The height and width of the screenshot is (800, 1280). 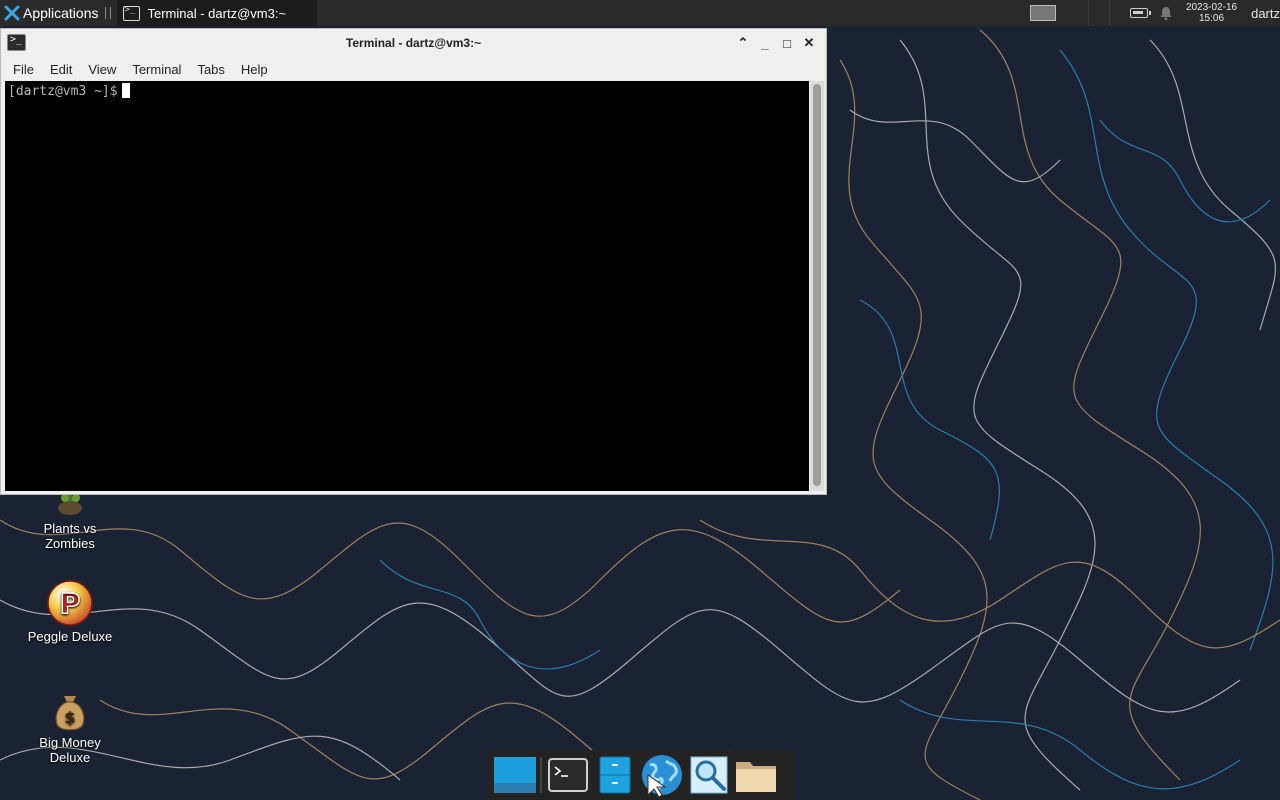 What do you see at coordinates (61, 13) in the screenshot?
I see `applications-label: Applications` at bounding box center [61, 13].